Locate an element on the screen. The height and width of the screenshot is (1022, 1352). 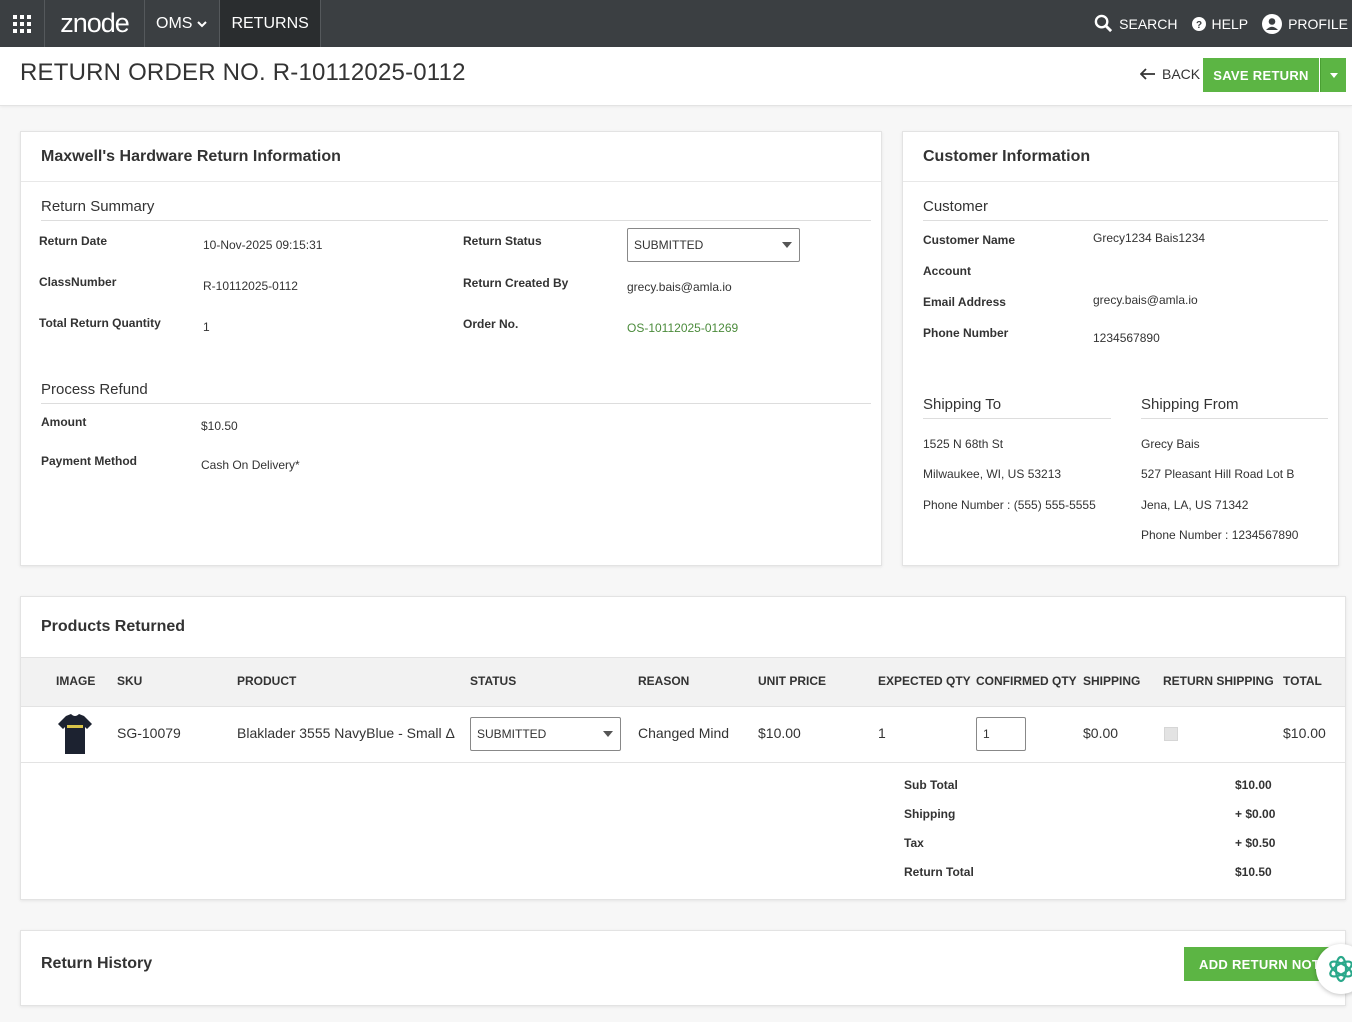
col-unit-price: UNIT PRICE is located at coordinates (792, 681).